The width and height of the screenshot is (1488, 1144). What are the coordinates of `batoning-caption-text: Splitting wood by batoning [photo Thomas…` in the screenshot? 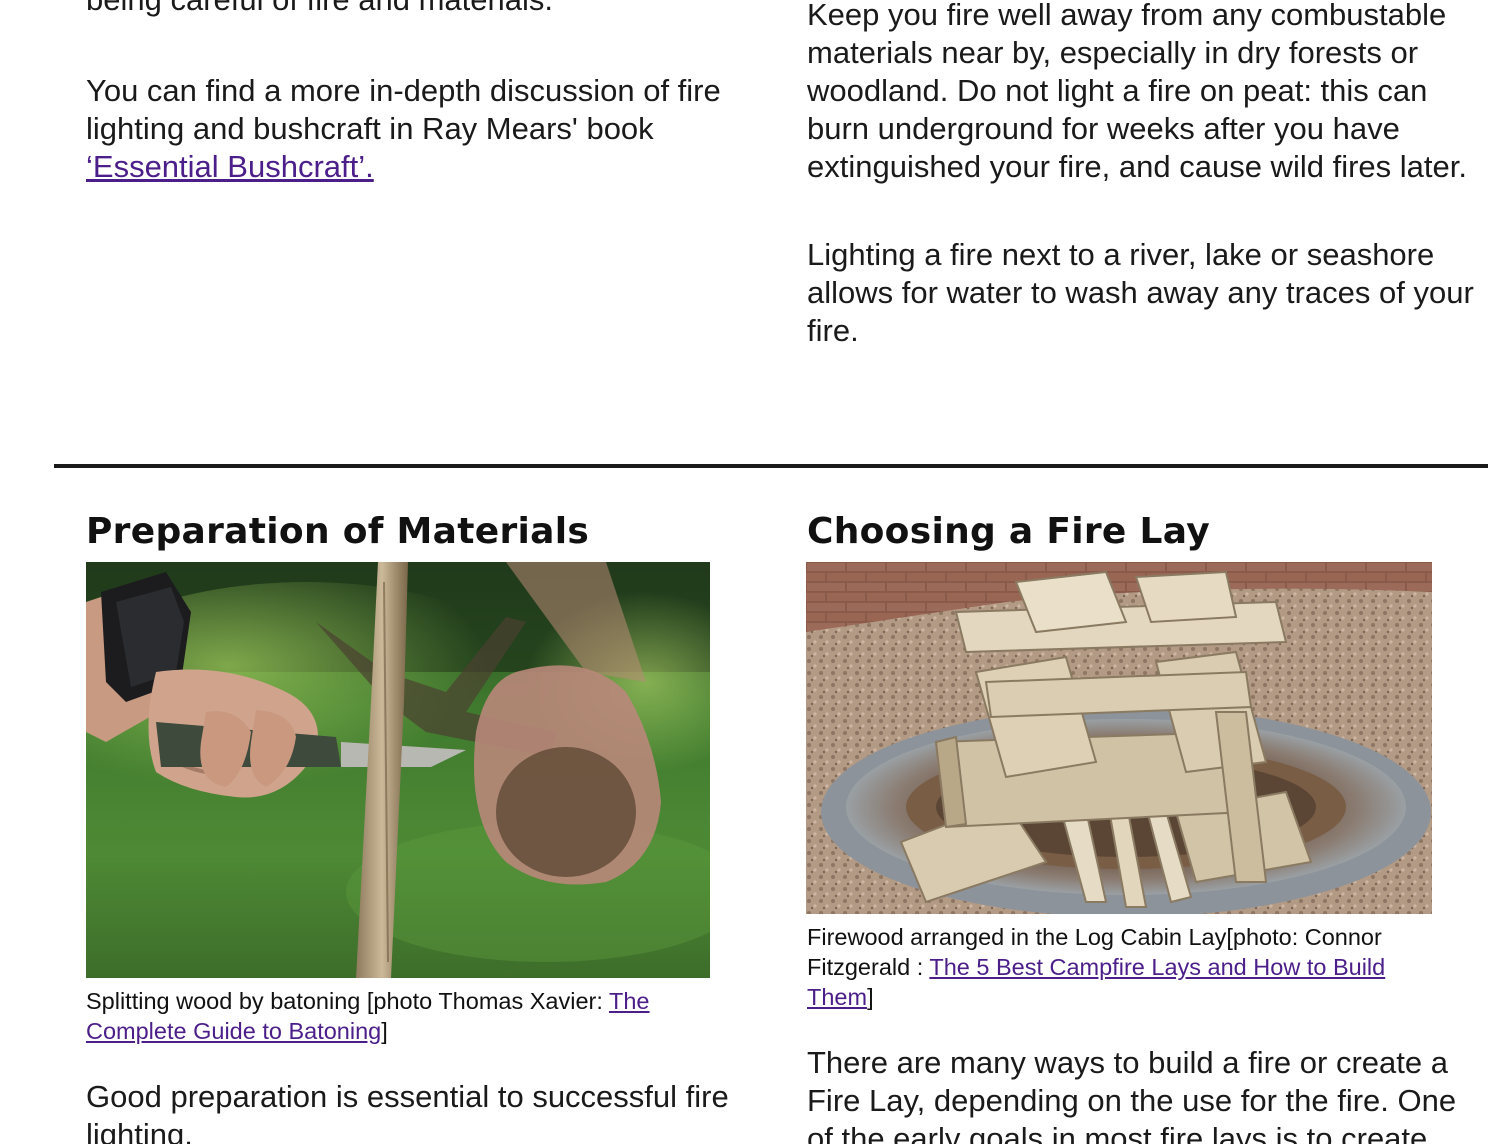 It's located at (347, 1001).